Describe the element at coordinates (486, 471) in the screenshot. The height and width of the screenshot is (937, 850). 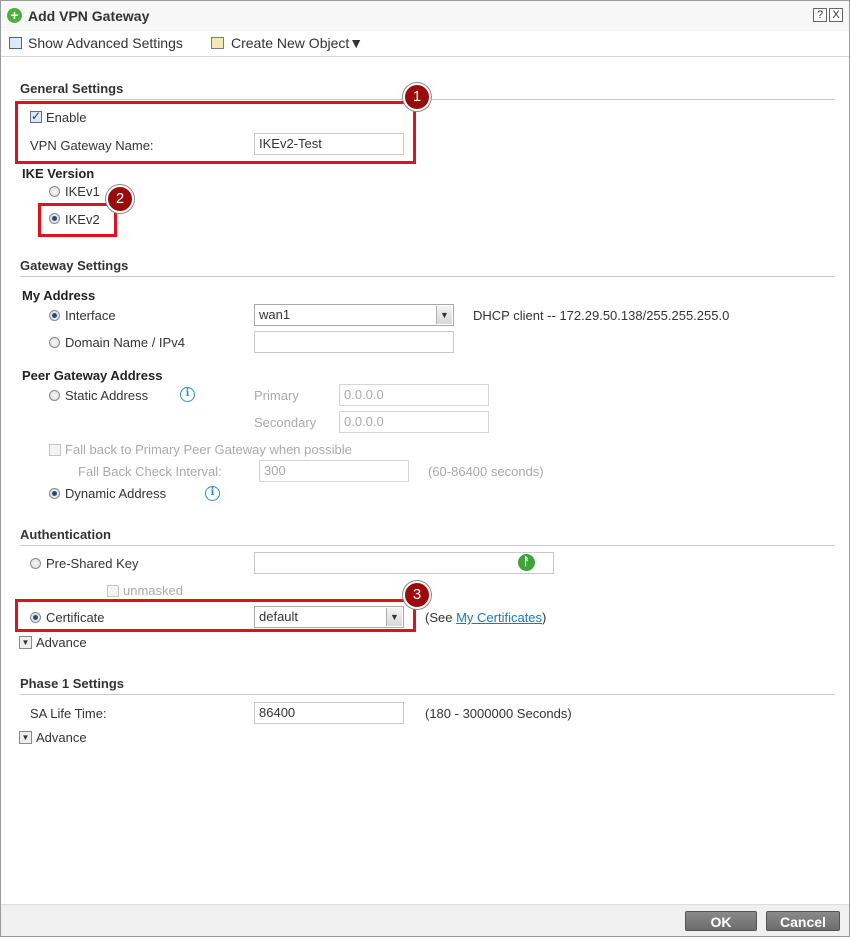
I see `fallback-interval-hint: (60-86400 seconds)` at that location.